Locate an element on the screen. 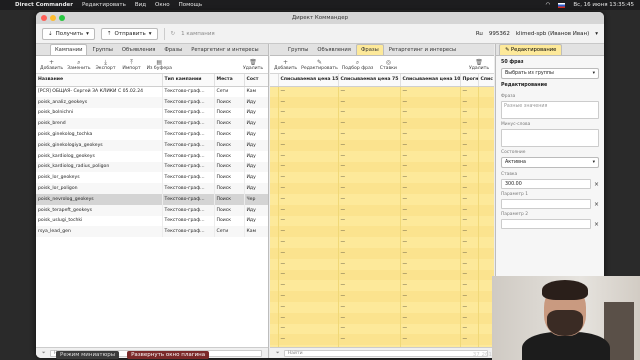 The image size is (640, 360). campaign-row: poisk_bolnichni Текстово-граф... Поиск Иду is located at coordinates (152, 113).